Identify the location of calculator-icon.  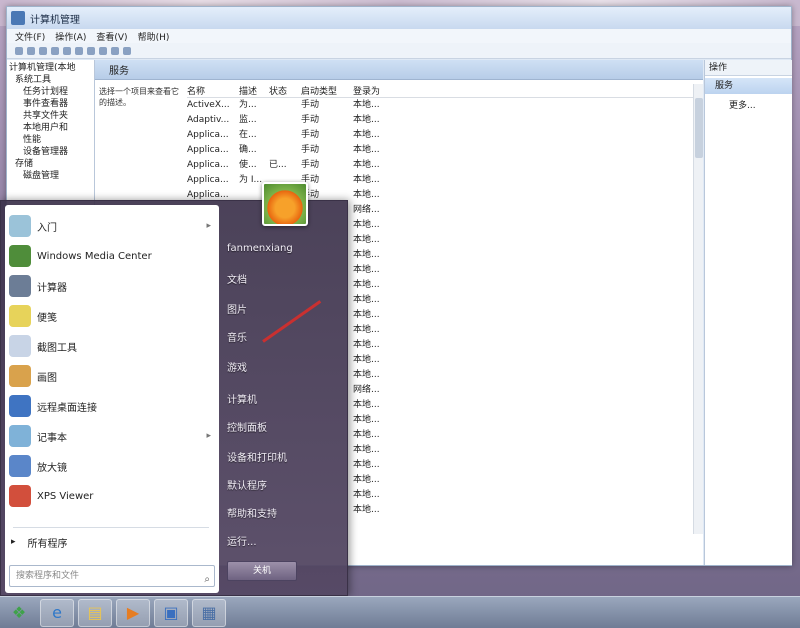
(20, 286).